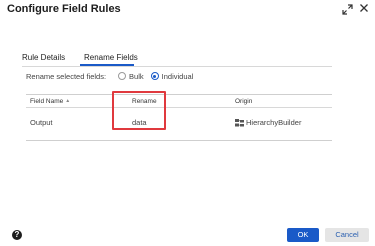 This screenshot has width=375, height=246. What do you see at coordinates (154, 76) in the screenshot?
I see `individual-radio` at bounding box center [154, 76].